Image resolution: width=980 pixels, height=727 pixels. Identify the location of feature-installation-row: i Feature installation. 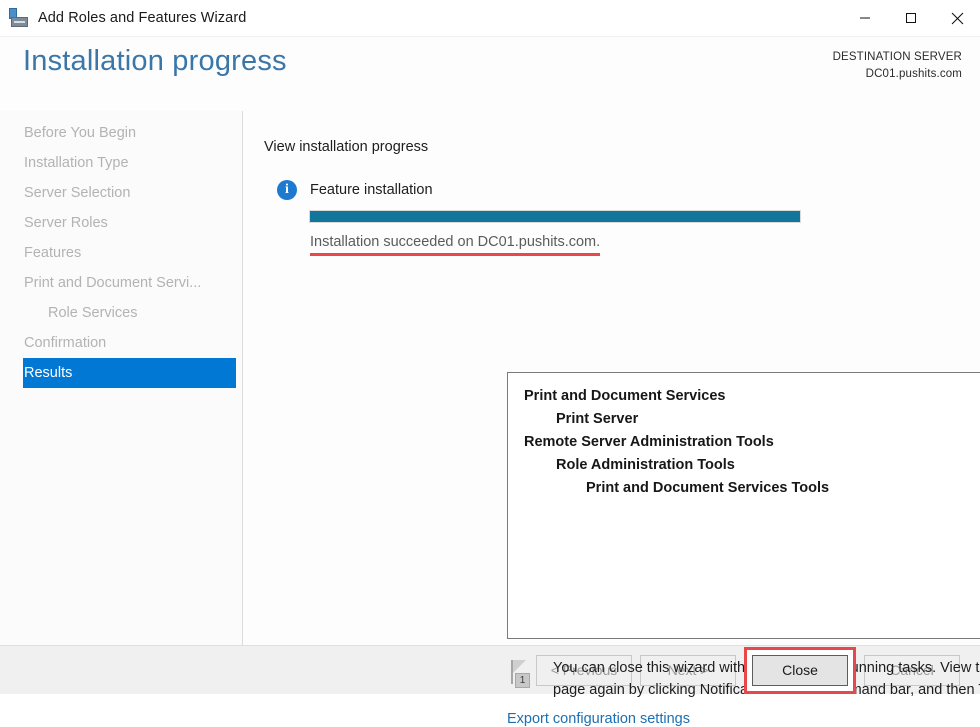
(615, 190).